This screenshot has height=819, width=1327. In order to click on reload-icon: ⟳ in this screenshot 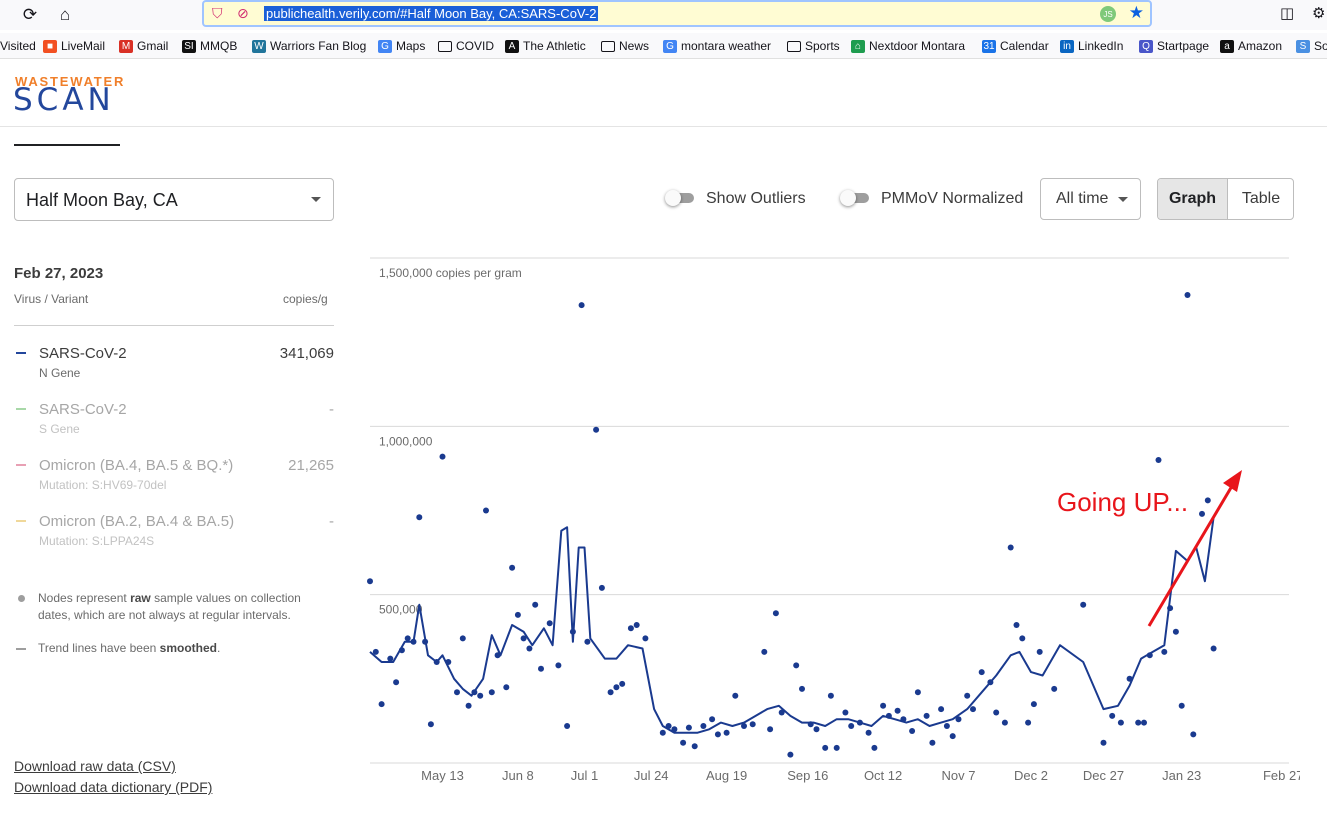, I will do `click(30, 15)`.